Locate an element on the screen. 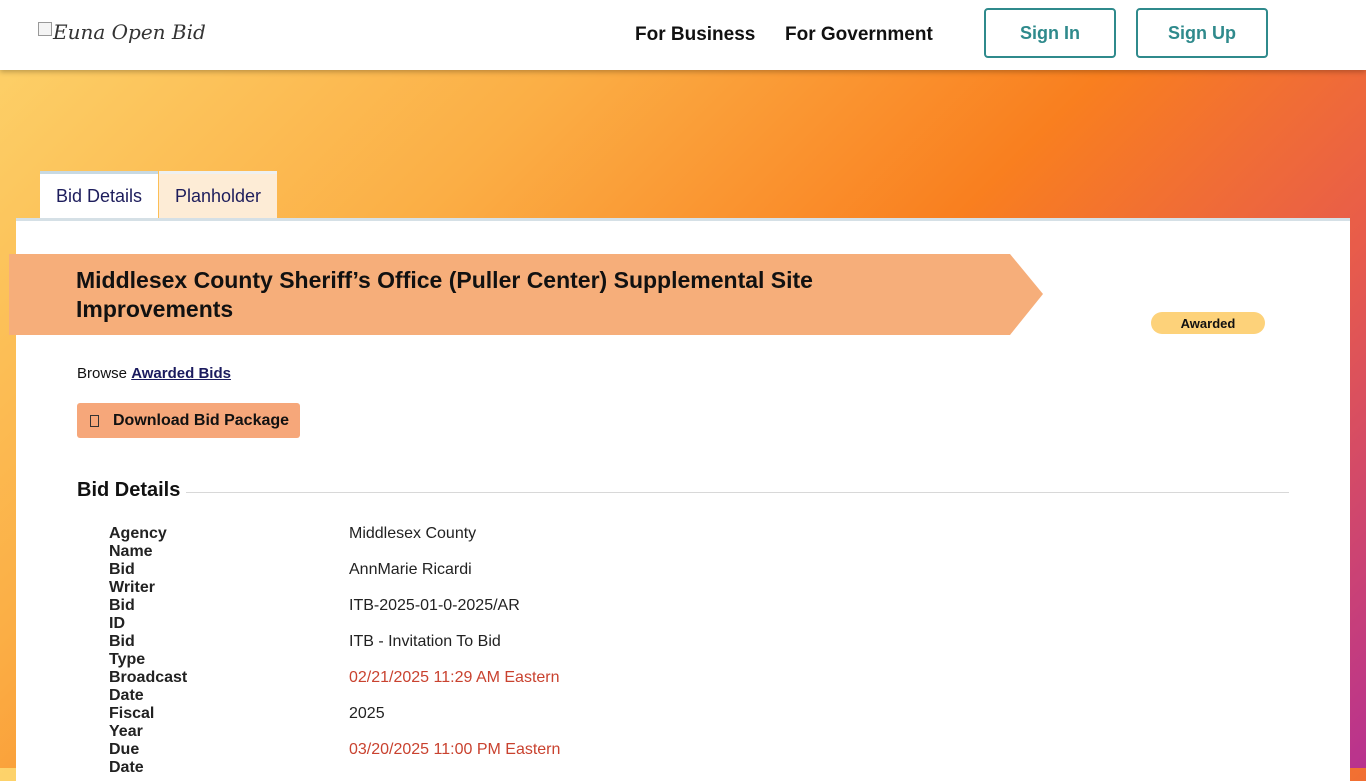 This screenshot has width=1366, height=781. detail-value: AnnMarie Ricardi is located at coordinates (410, 569).